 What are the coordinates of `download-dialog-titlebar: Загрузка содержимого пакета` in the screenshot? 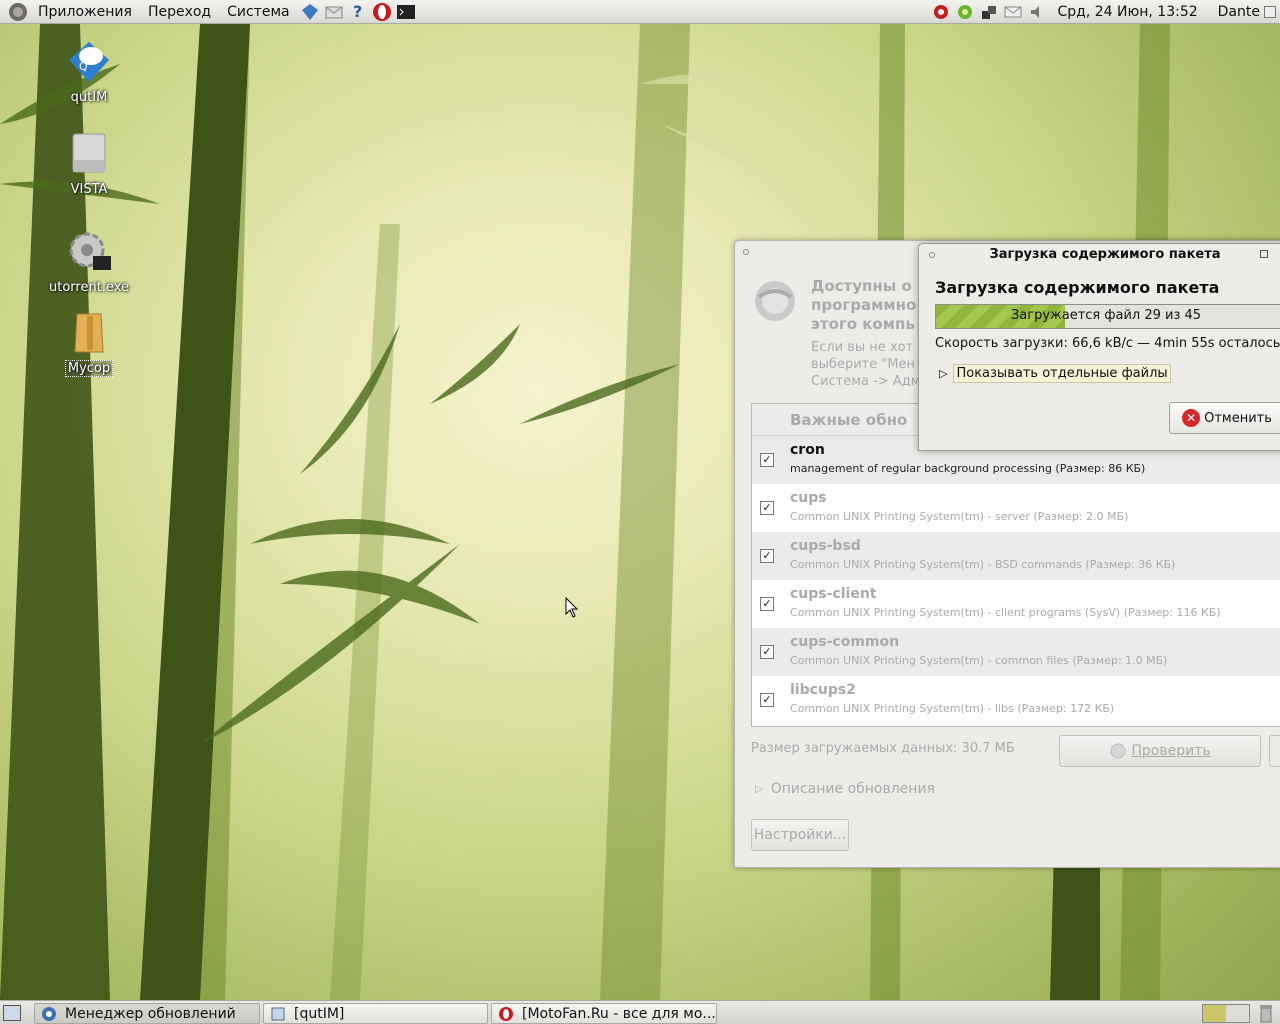 It's located at (1099, 255).